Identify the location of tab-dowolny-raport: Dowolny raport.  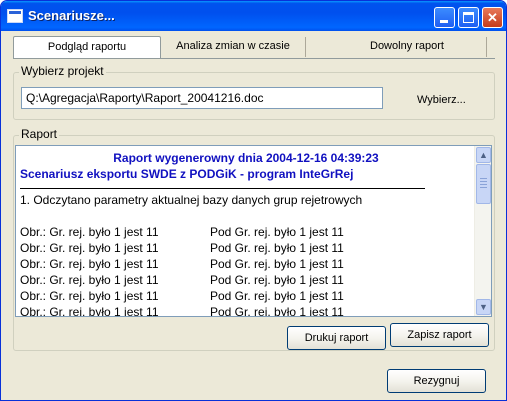
(406, 47).